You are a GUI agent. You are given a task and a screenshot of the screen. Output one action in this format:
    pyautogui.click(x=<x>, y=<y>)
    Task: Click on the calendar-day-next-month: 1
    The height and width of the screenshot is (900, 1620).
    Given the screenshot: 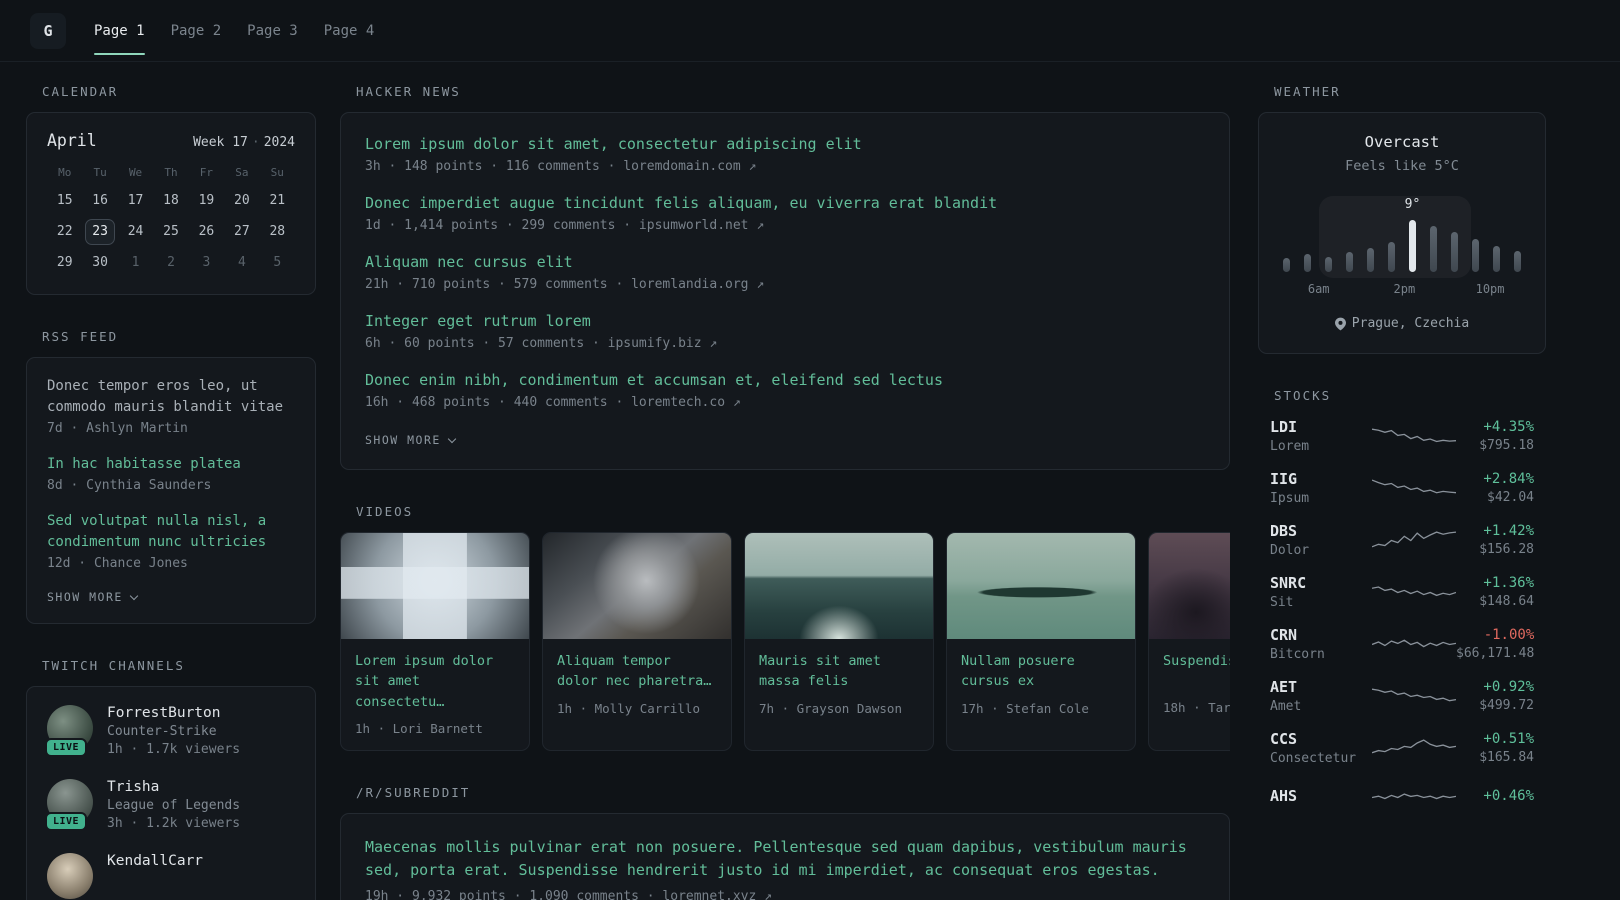 What is the action you would take?
    pyautogui.click(x=135, y=262)
    